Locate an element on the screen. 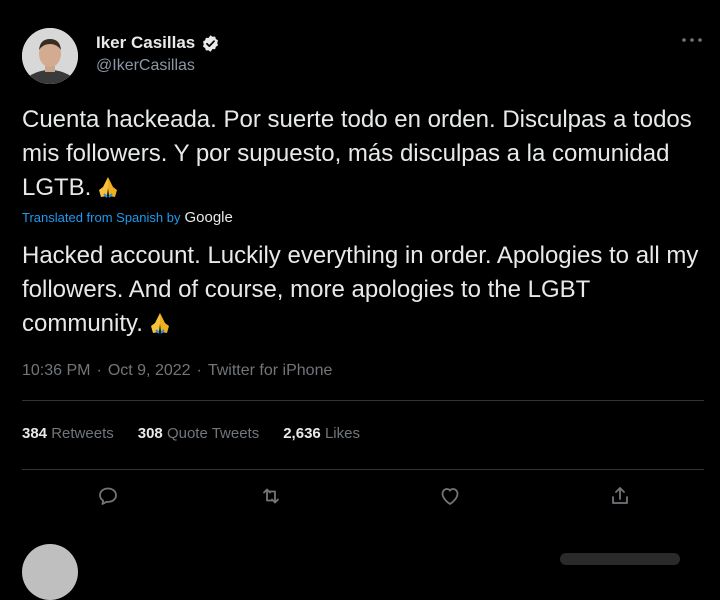 Image resolution: width=720 pixels, height=600 pixels. tweet-actions is located at coordinates (360, 496).